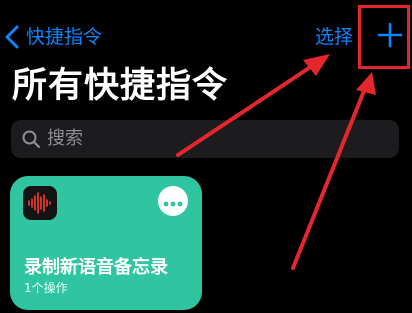 This screenshot has height=313, width=412. I want to click on more-button, so click(173, 201).